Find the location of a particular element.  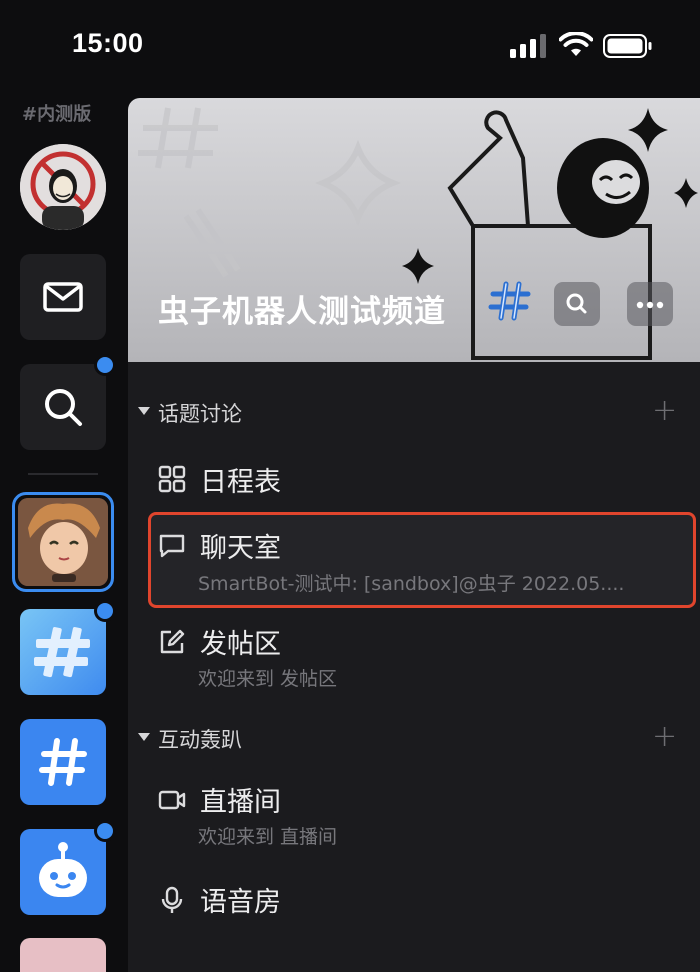

channel-subtitle: 欢迎来到 发帖区 is located at coordinates (268, 679).